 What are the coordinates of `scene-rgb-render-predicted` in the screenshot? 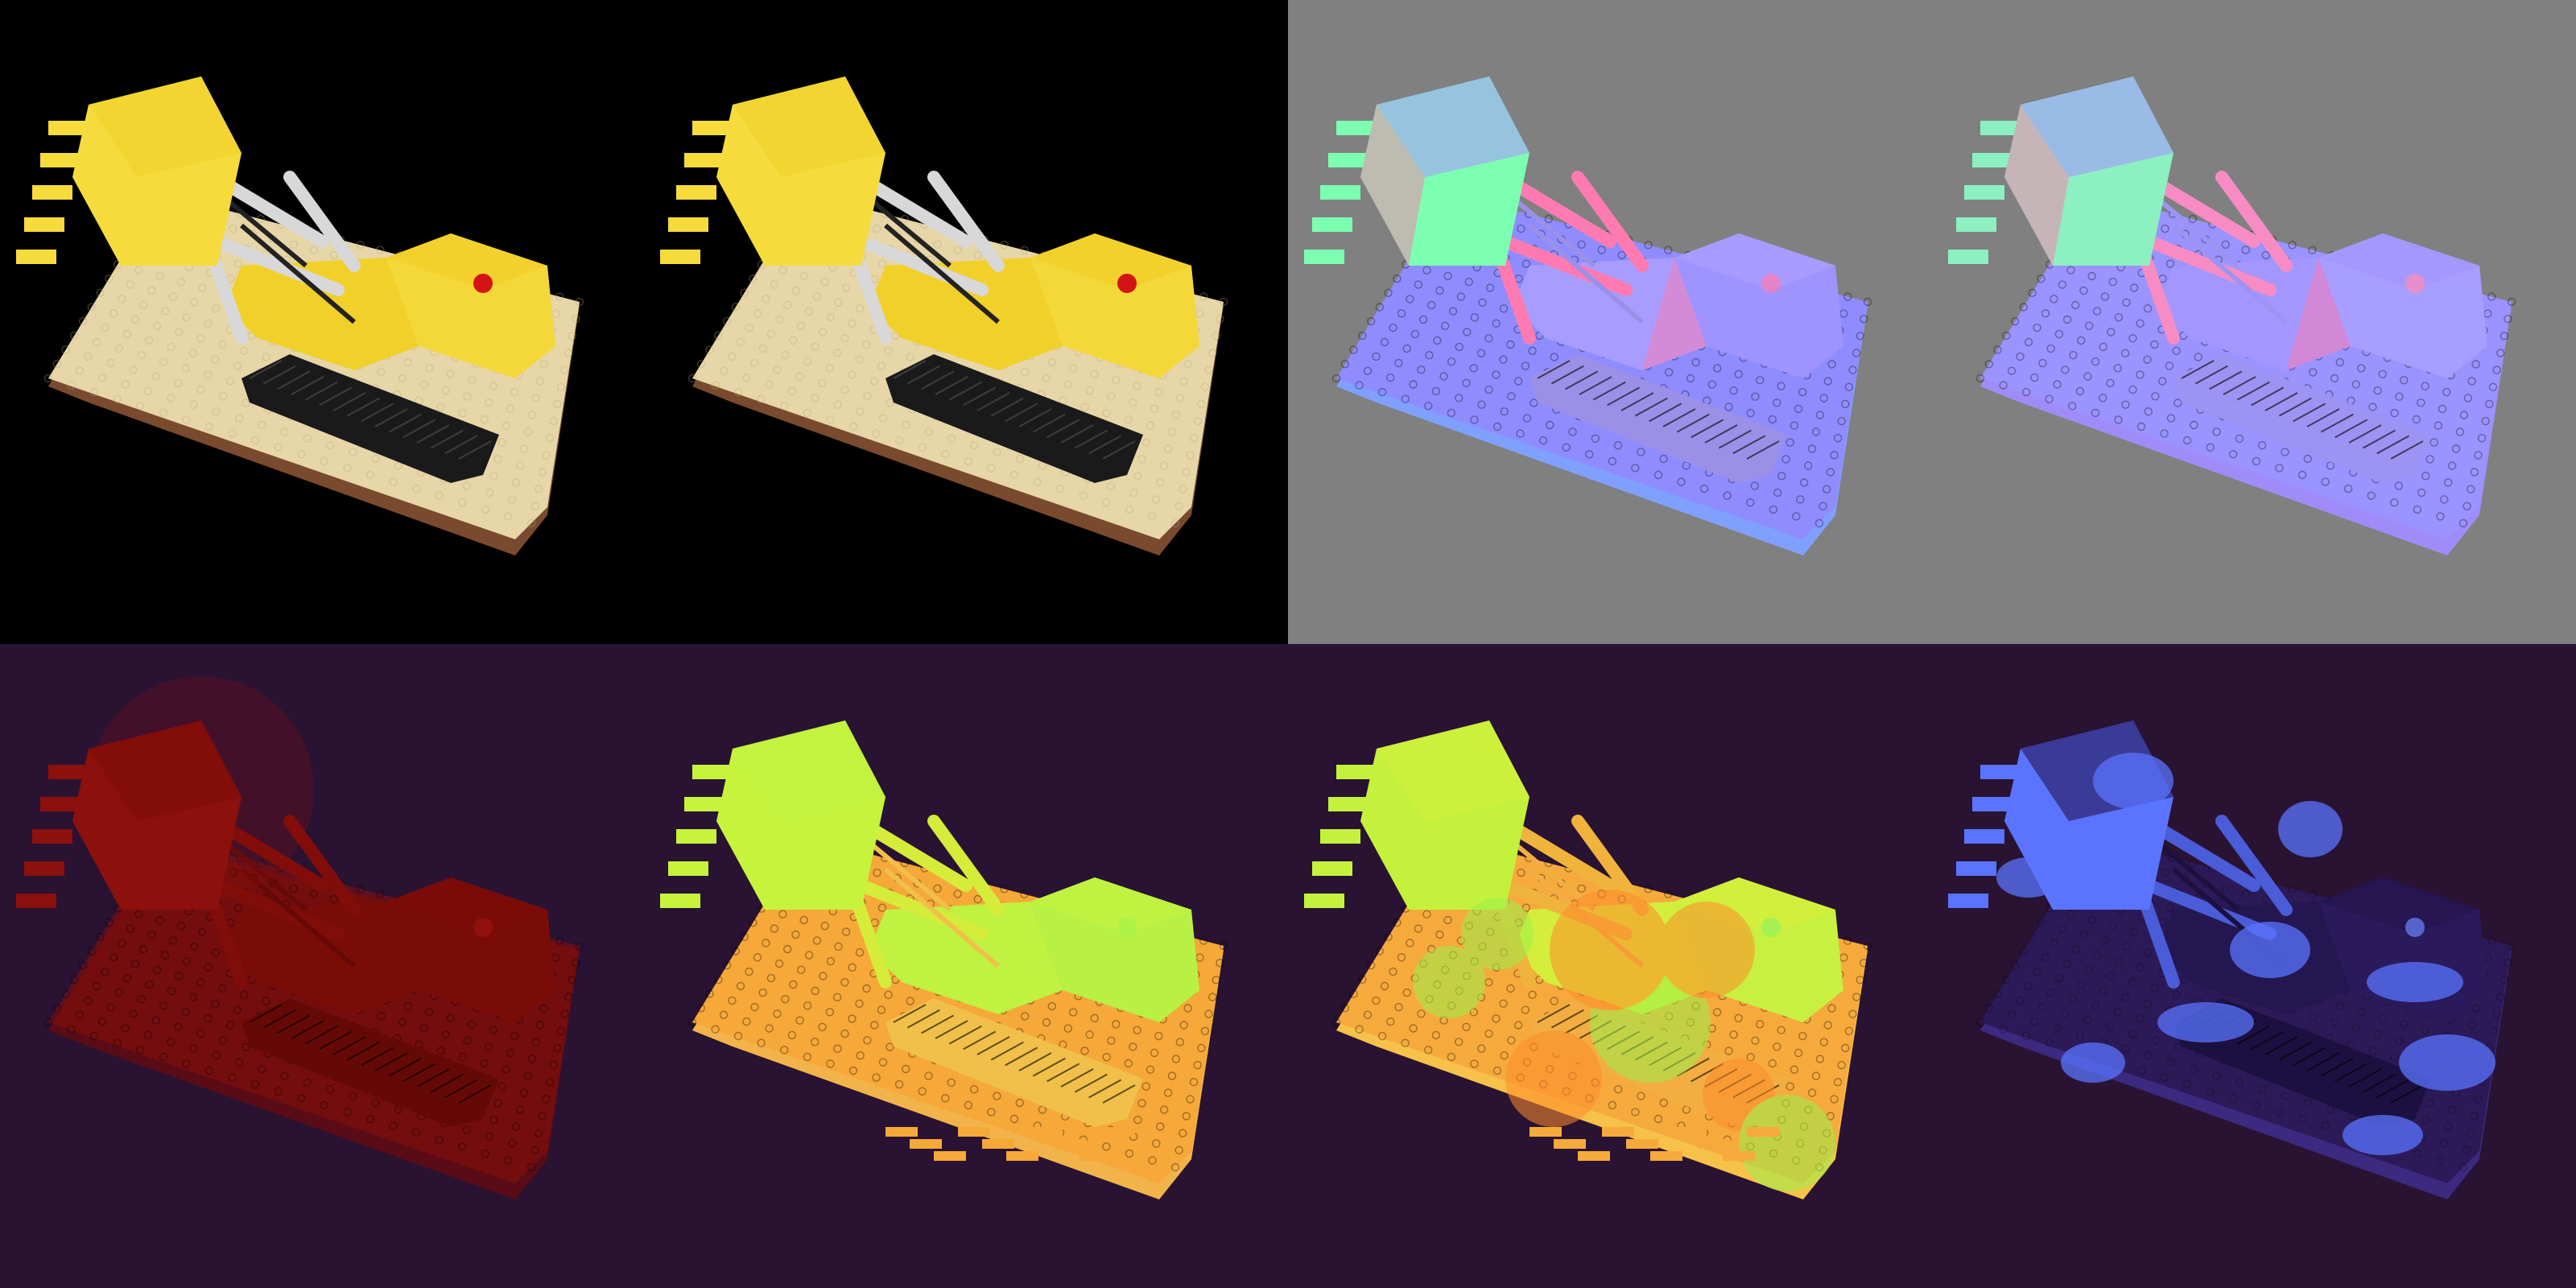 It's located at (944, 315).